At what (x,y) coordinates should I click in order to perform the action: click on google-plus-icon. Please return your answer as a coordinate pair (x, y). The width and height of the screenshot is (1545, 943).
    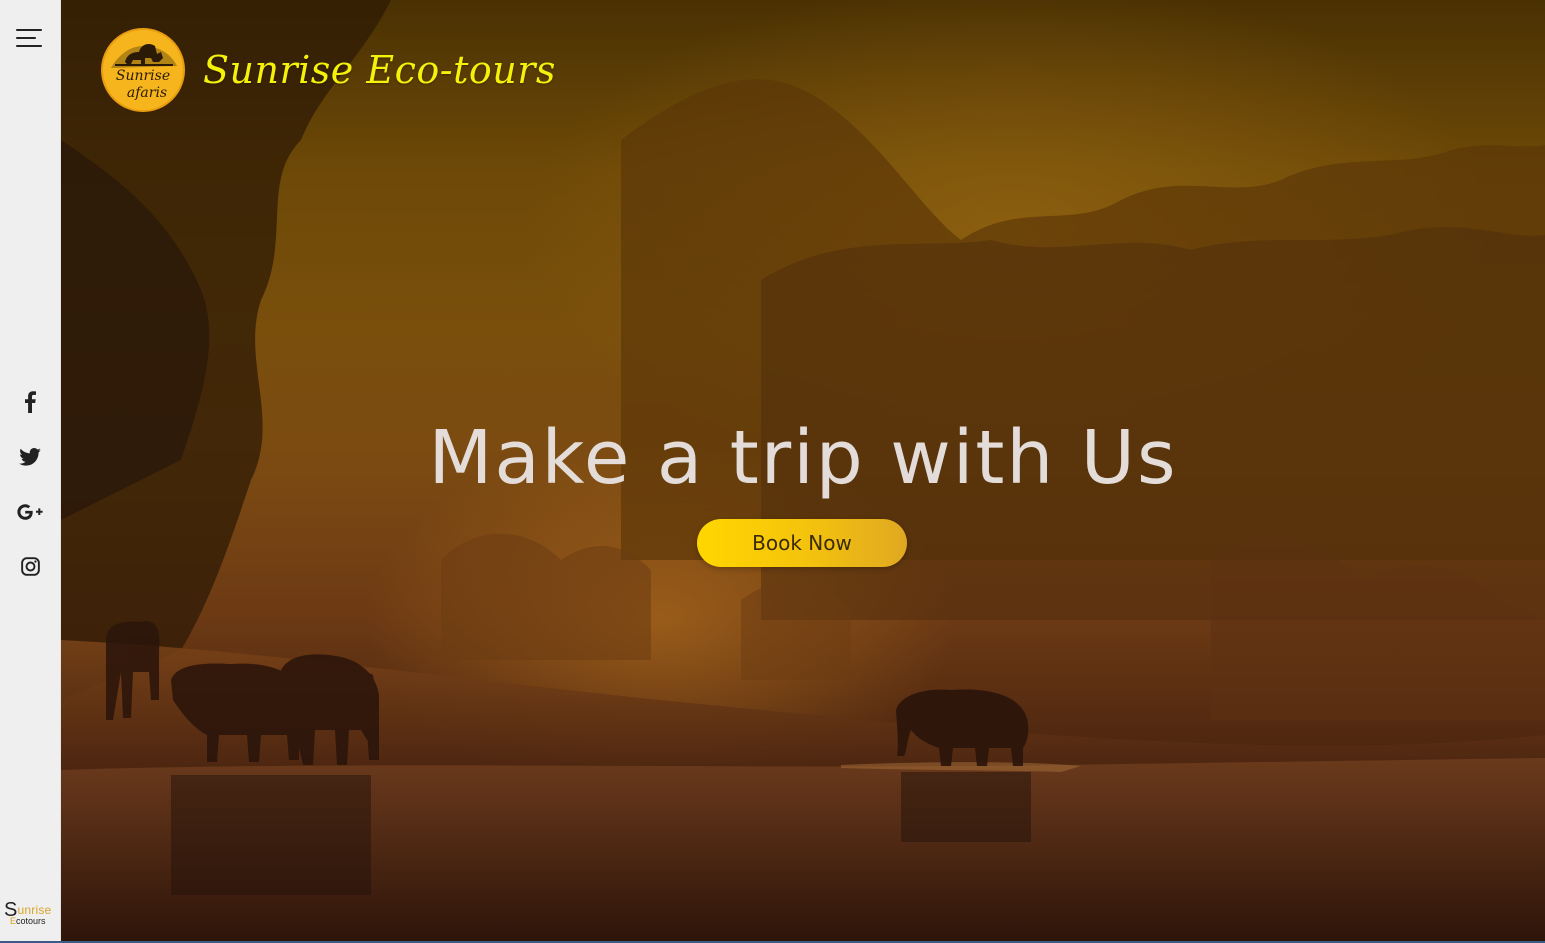
    Looking at the image, I should click on (30, 511).